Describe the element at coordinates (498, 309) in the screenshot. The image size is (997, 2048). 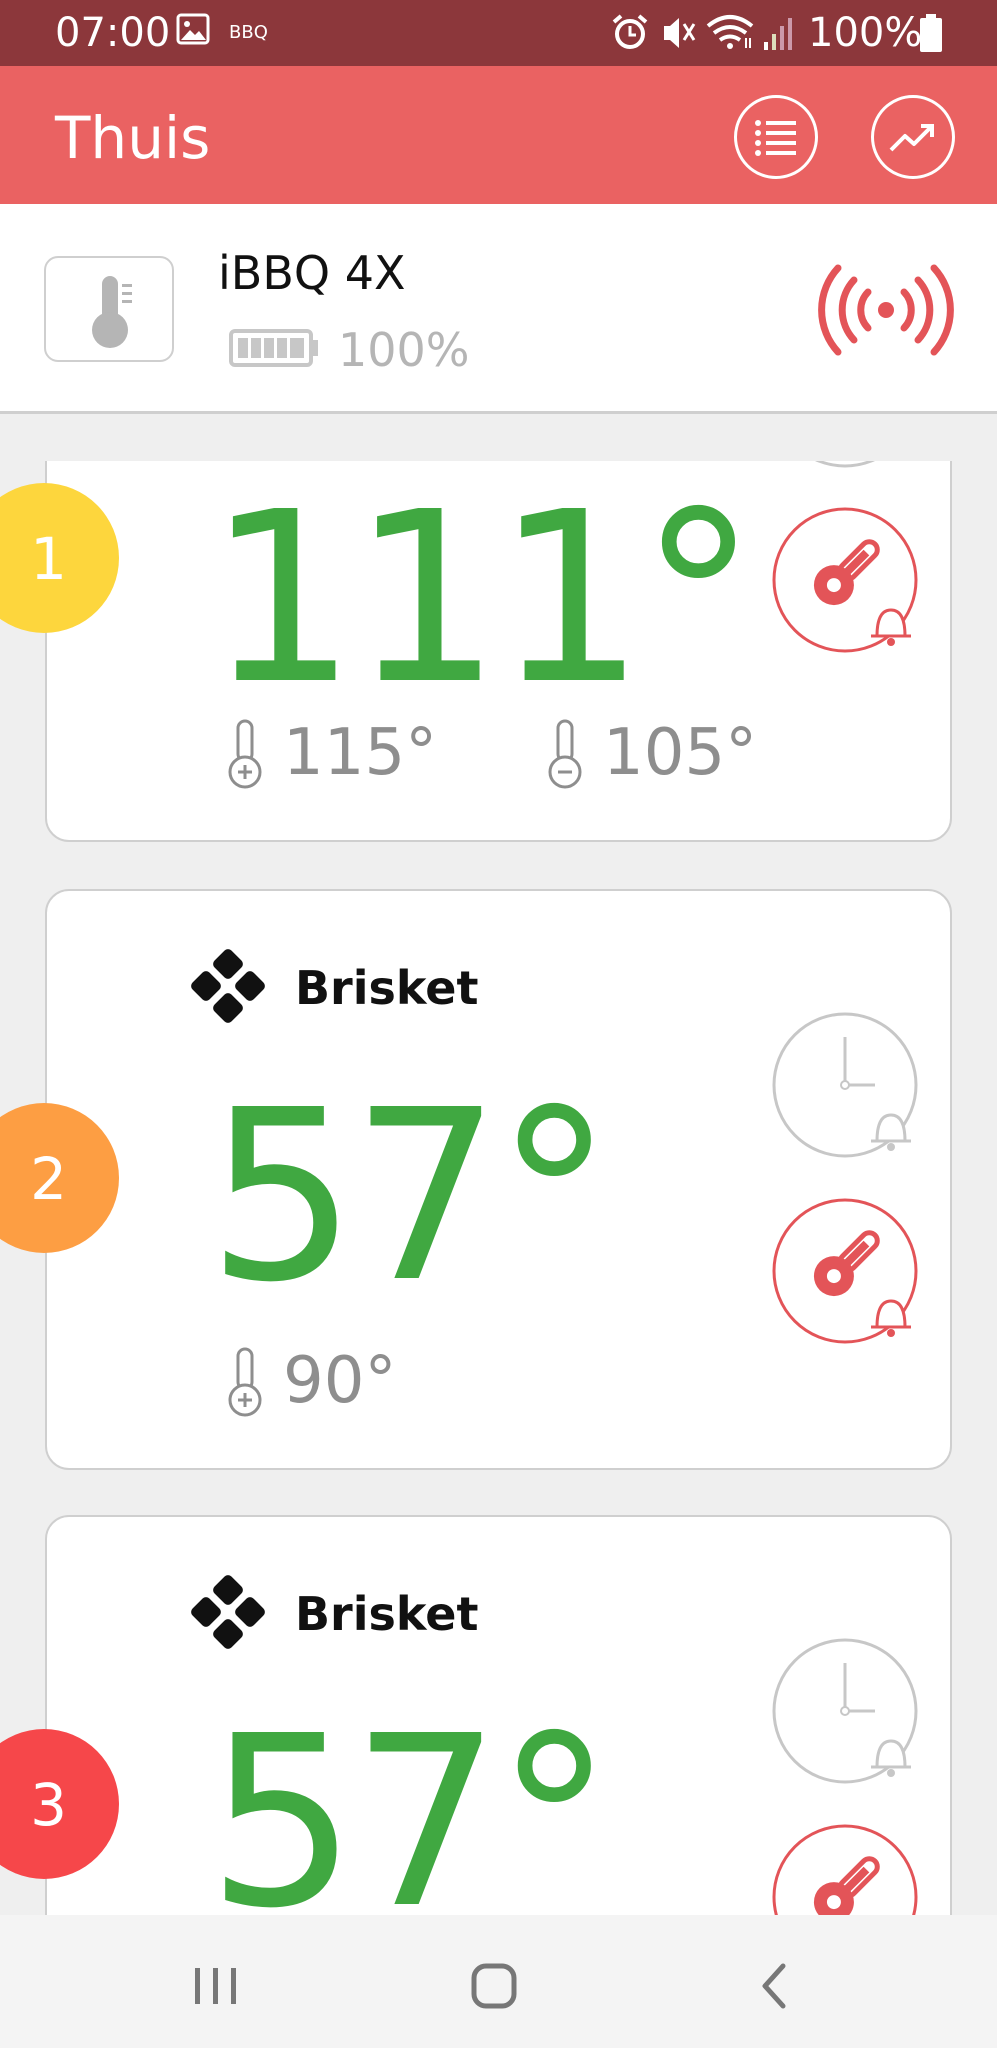
I see `device-header: iBBQ 4X 100%` at that location.